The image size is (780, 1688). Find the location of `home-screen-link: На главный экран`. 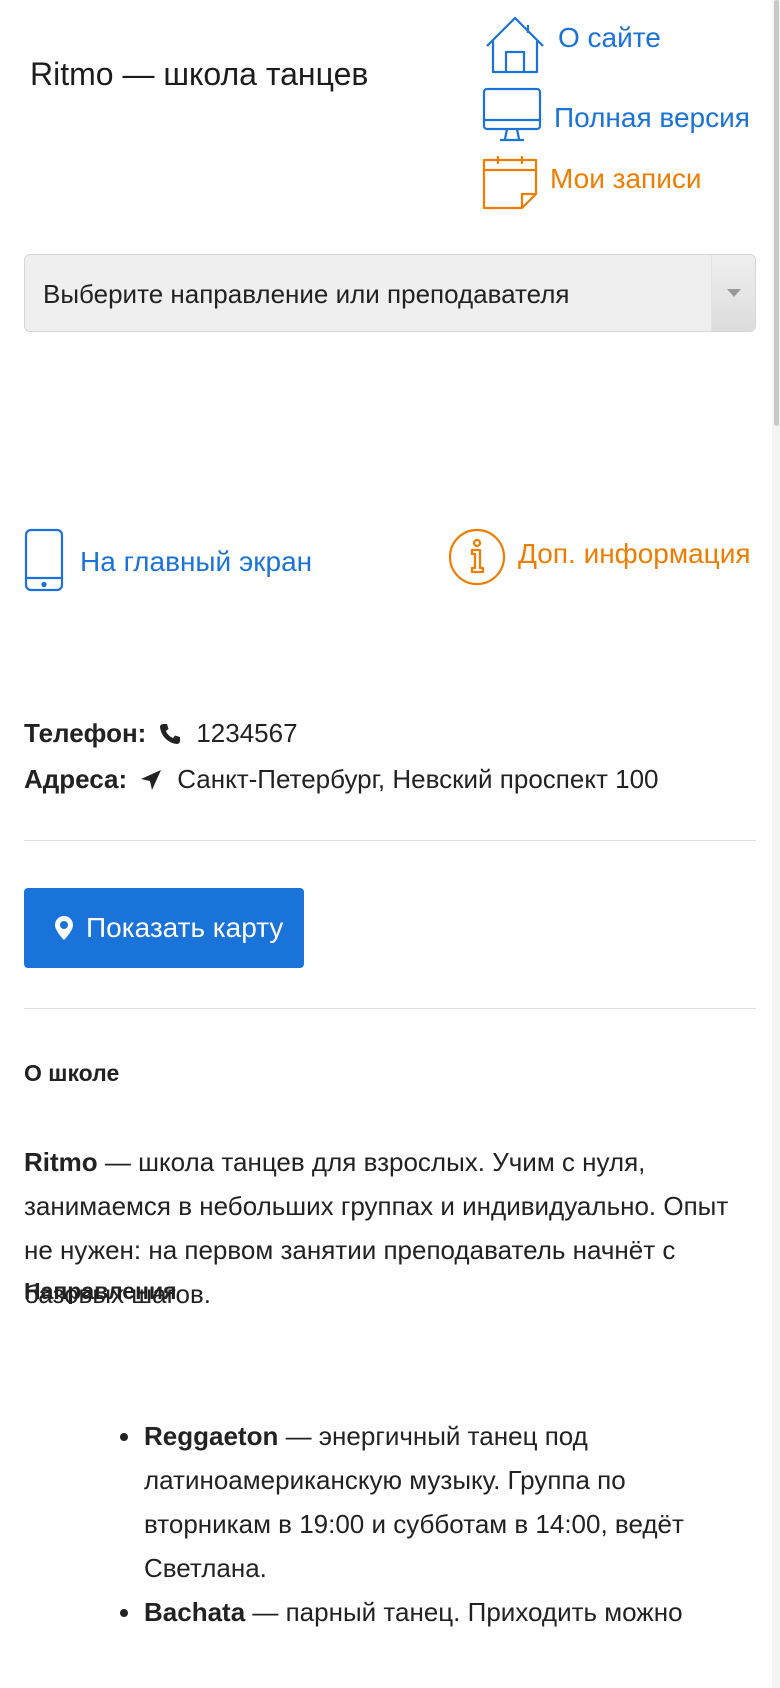

home-screen-link: На главный экран is located at coordinates (168, 560).